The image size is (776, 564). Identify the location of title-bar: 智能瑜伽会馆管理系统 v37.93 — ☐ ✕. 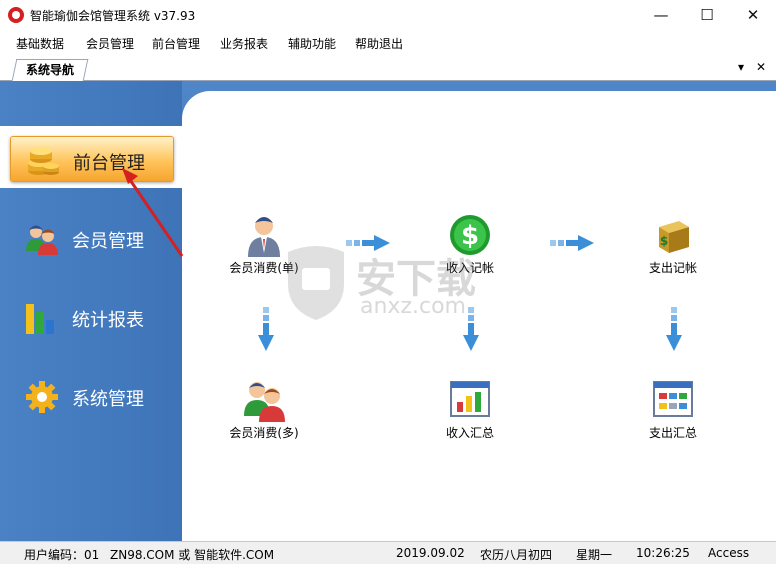
(388, 15).